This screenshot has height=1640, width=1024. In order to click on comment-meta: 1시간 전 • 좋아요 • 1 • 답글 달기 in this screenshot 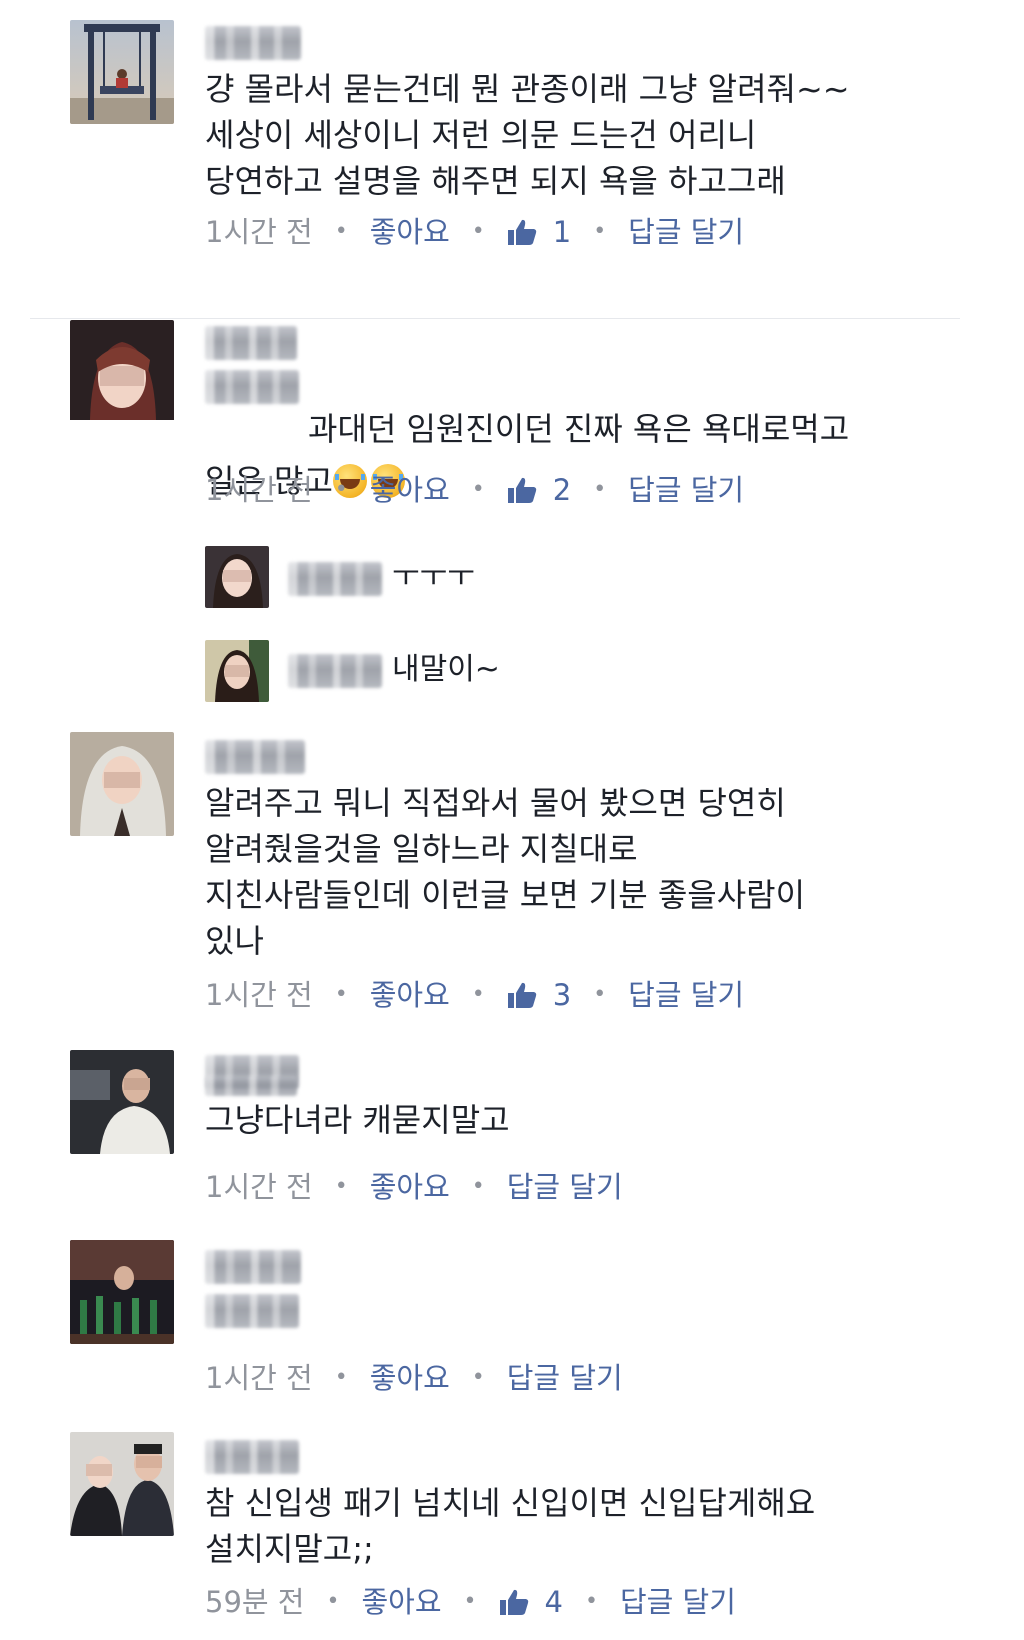, I will do `click(474, 232)`.